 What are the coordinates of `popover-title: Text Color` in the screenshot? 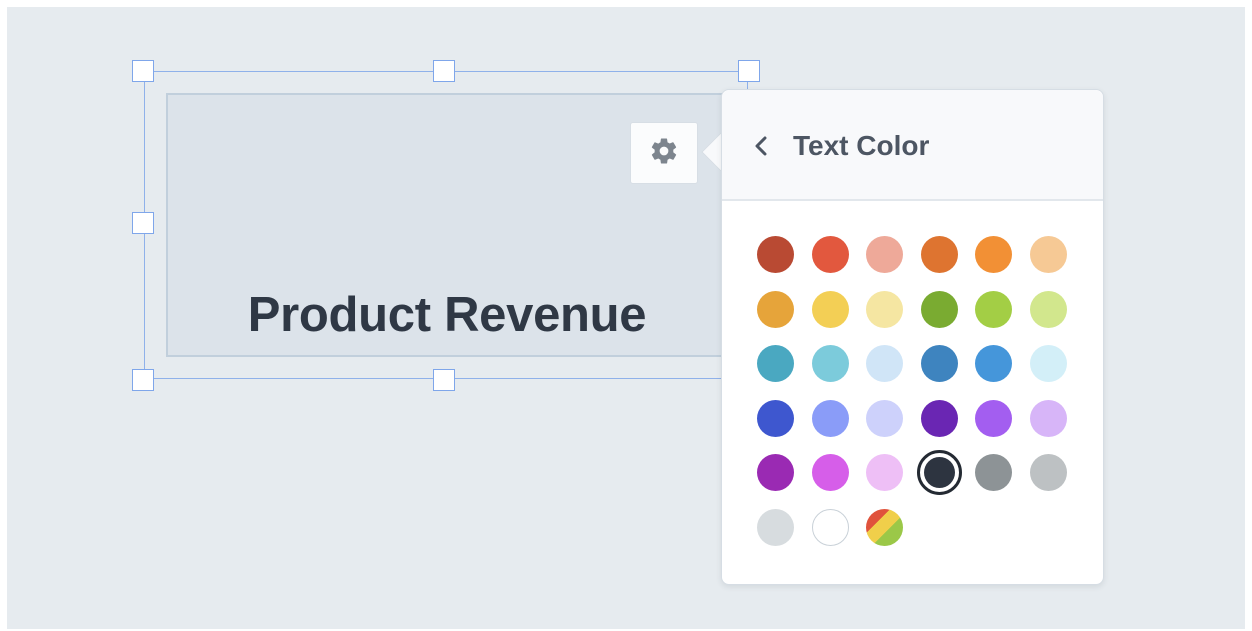 It's located at (861, 145).